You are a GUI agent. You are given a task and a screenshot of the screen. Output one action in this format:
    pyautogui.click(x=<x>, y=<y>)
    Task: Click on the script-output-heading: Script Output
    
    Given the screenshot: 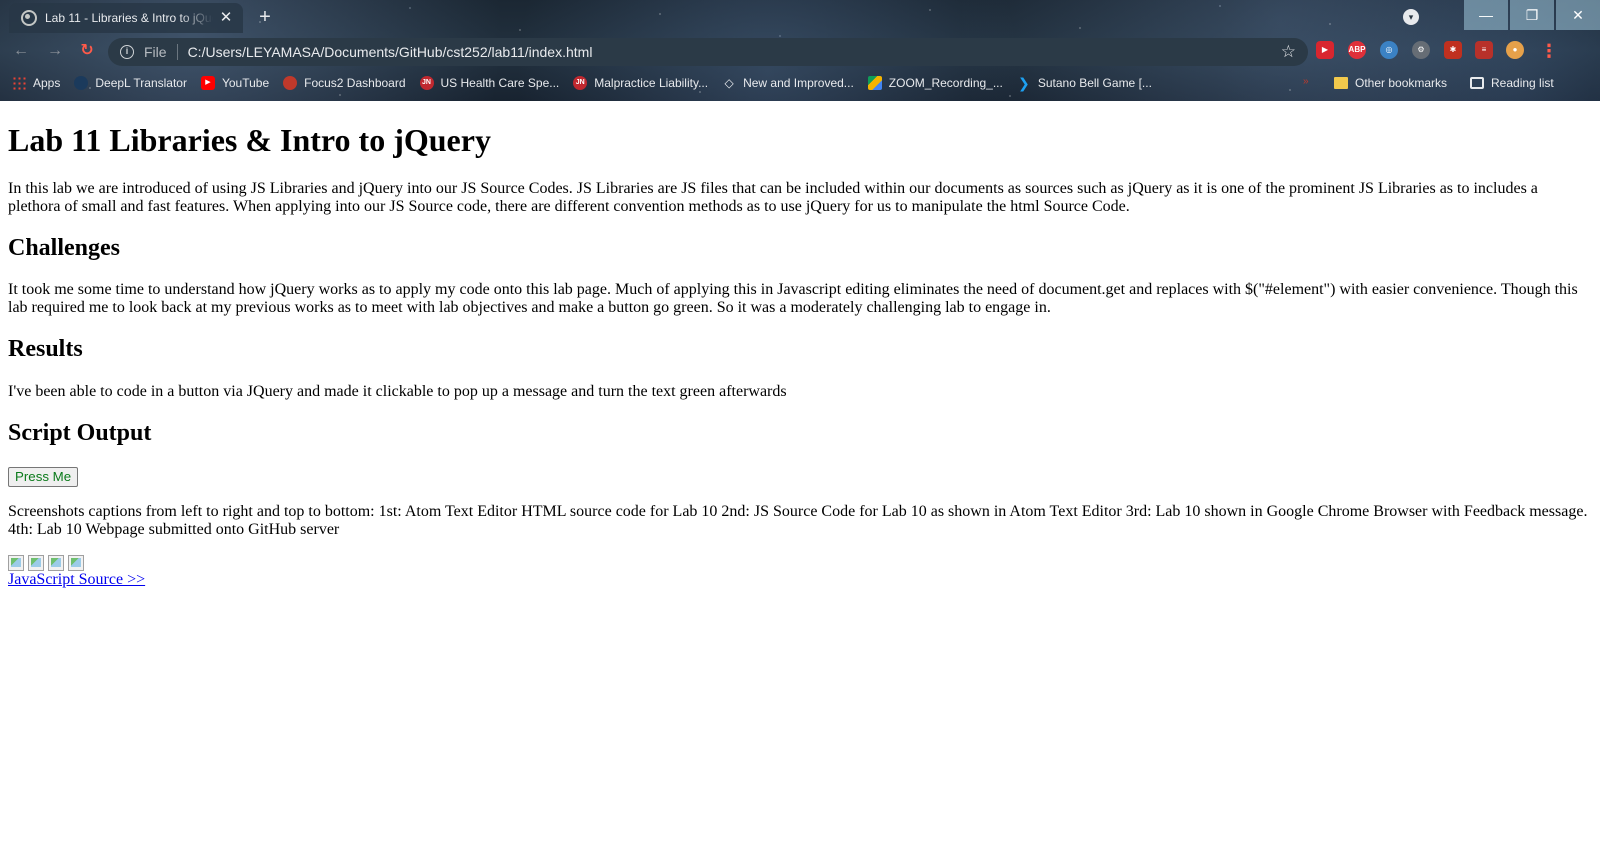 What is the action you would take?
    pyautogui.click(x=80, y=432)
    